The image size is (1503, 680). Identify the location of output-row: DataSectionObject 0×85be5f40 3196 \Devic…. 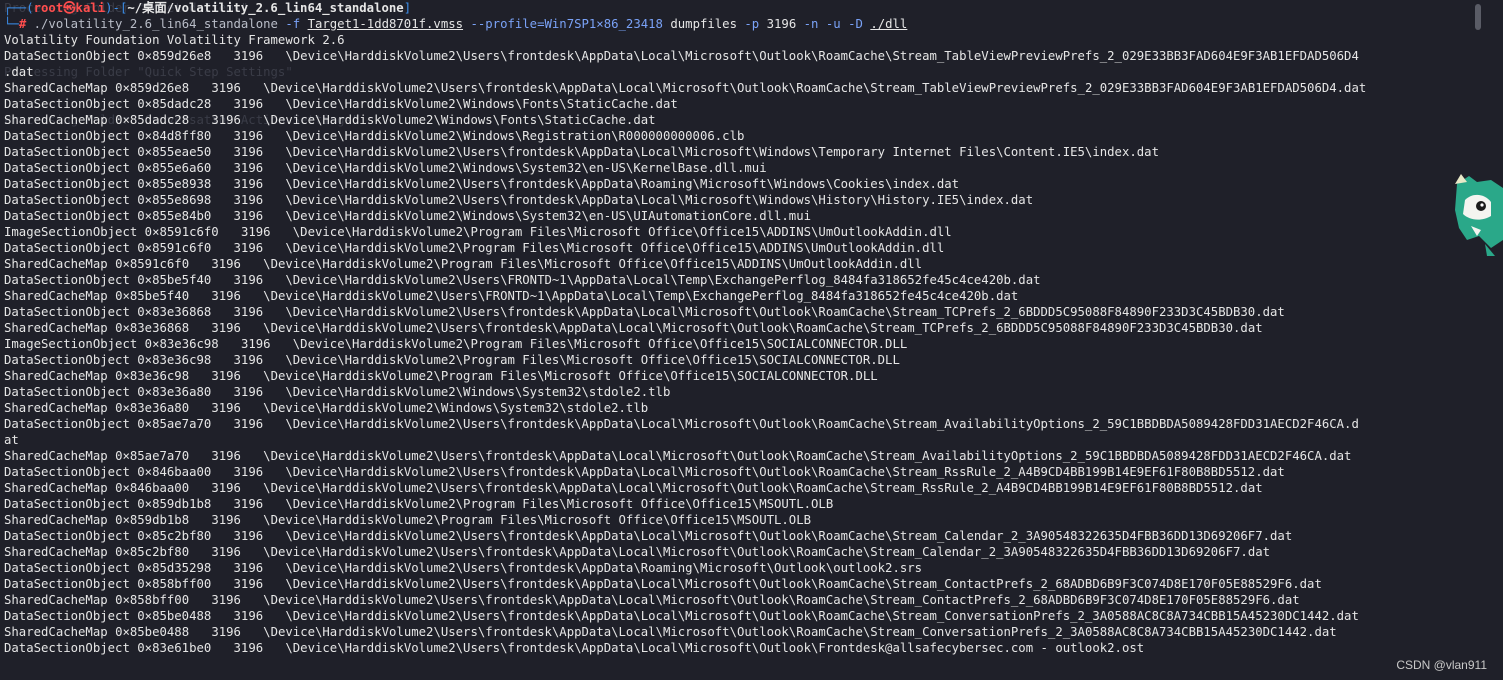
(733, 280).